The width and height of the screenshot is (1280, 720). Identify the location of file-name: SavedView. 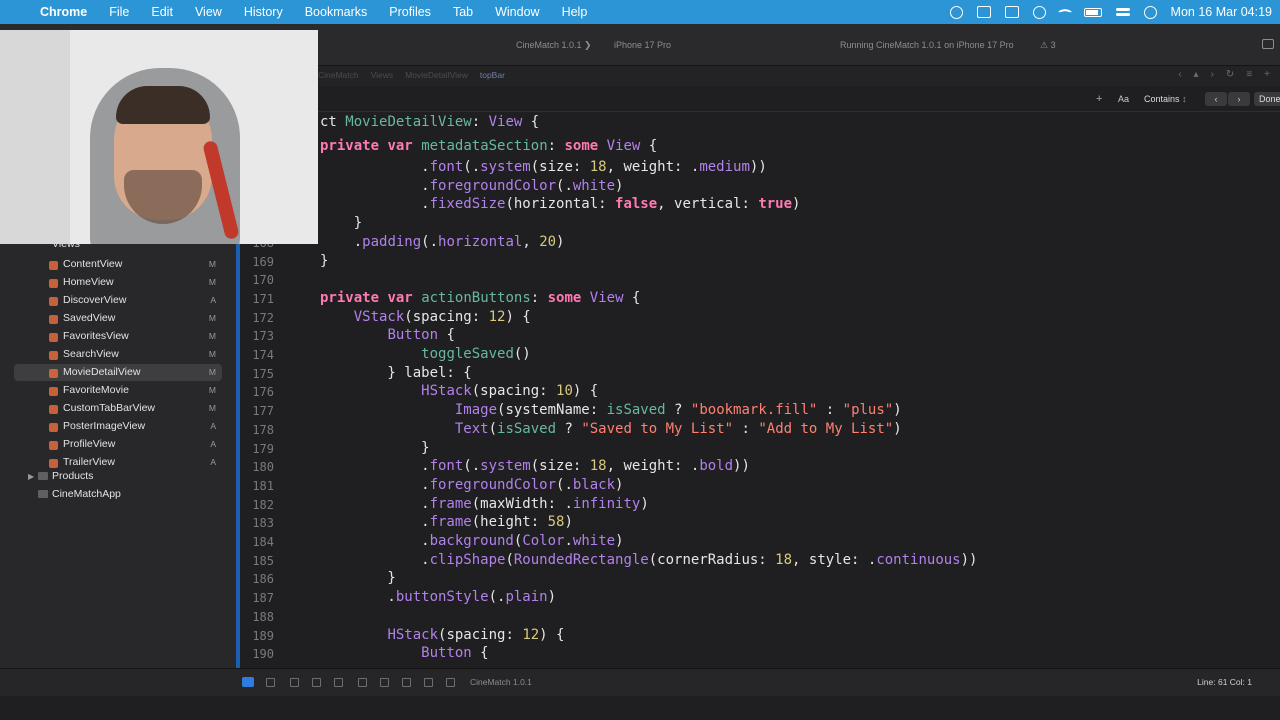
(89, 318).